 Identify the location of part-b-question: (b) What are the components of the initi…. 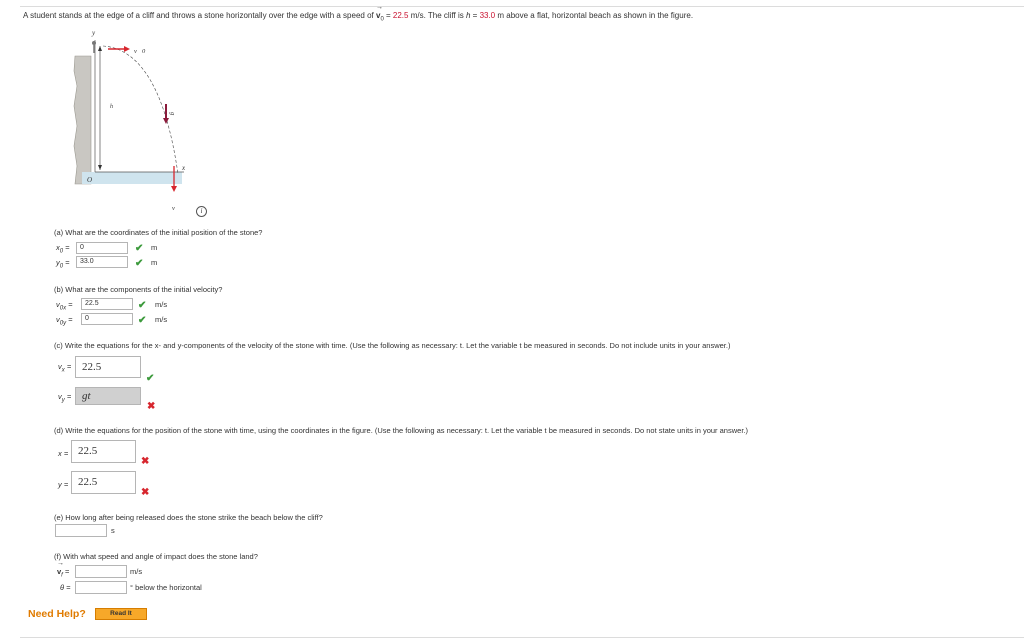
(138, 289).